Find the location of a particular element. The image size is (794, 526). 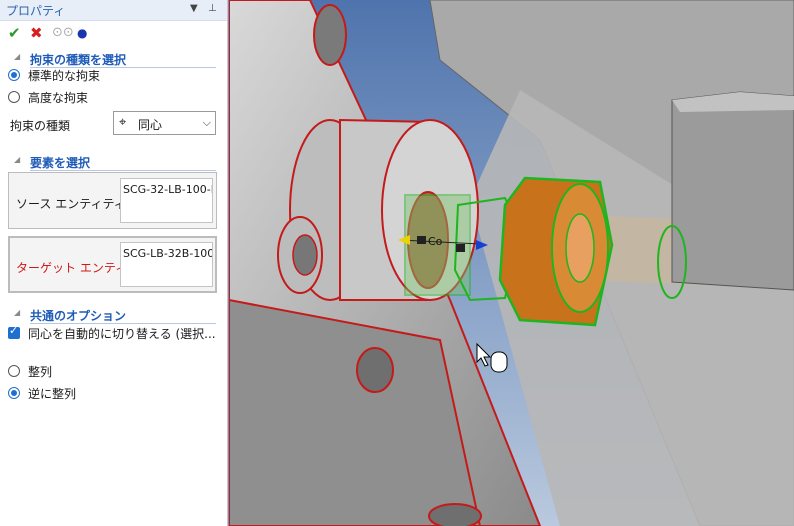

constraint-type-select: ⌖ 同心 ⌵ is located at coordinates (164, 123).